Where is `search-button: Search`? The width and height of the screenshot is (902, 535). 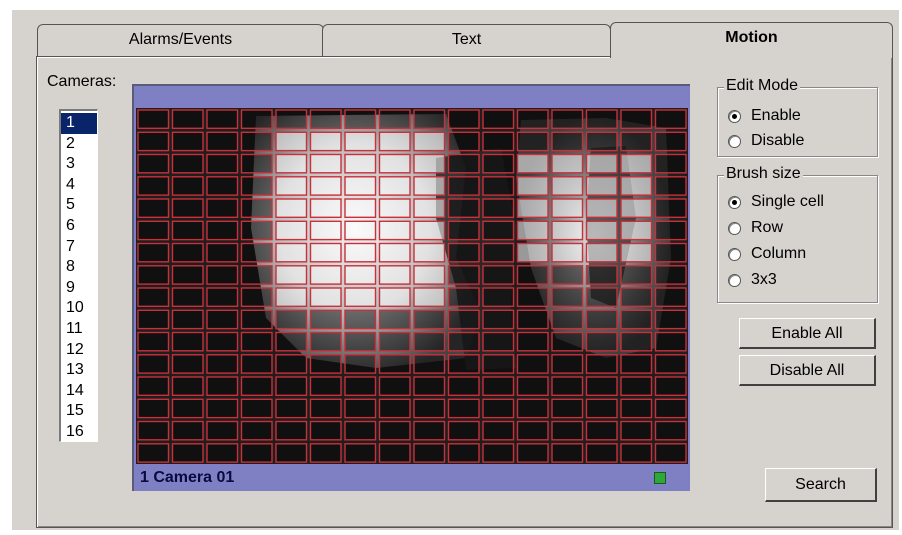 search-button: Search is located at coordinates (821, 485).